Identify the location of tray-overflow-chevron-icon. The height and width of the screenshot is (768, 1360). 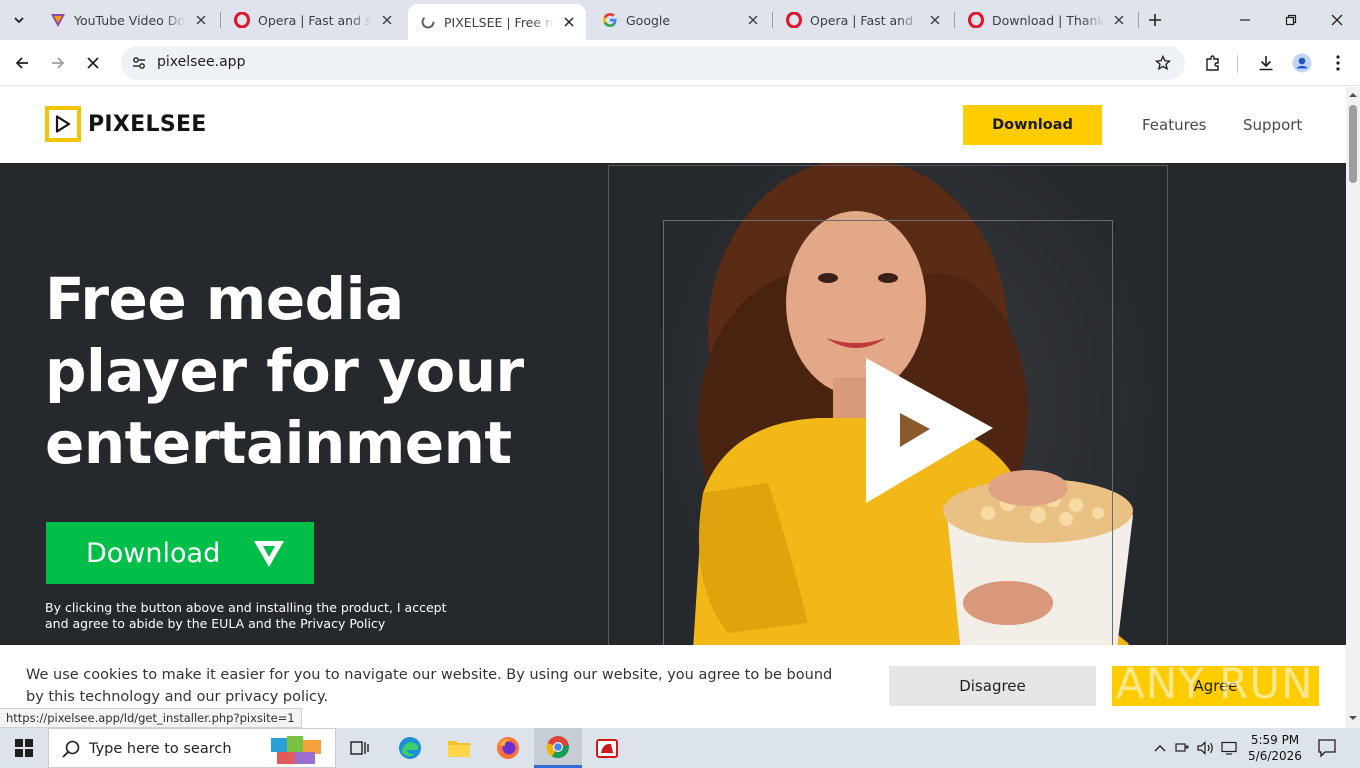
(1160, 748).